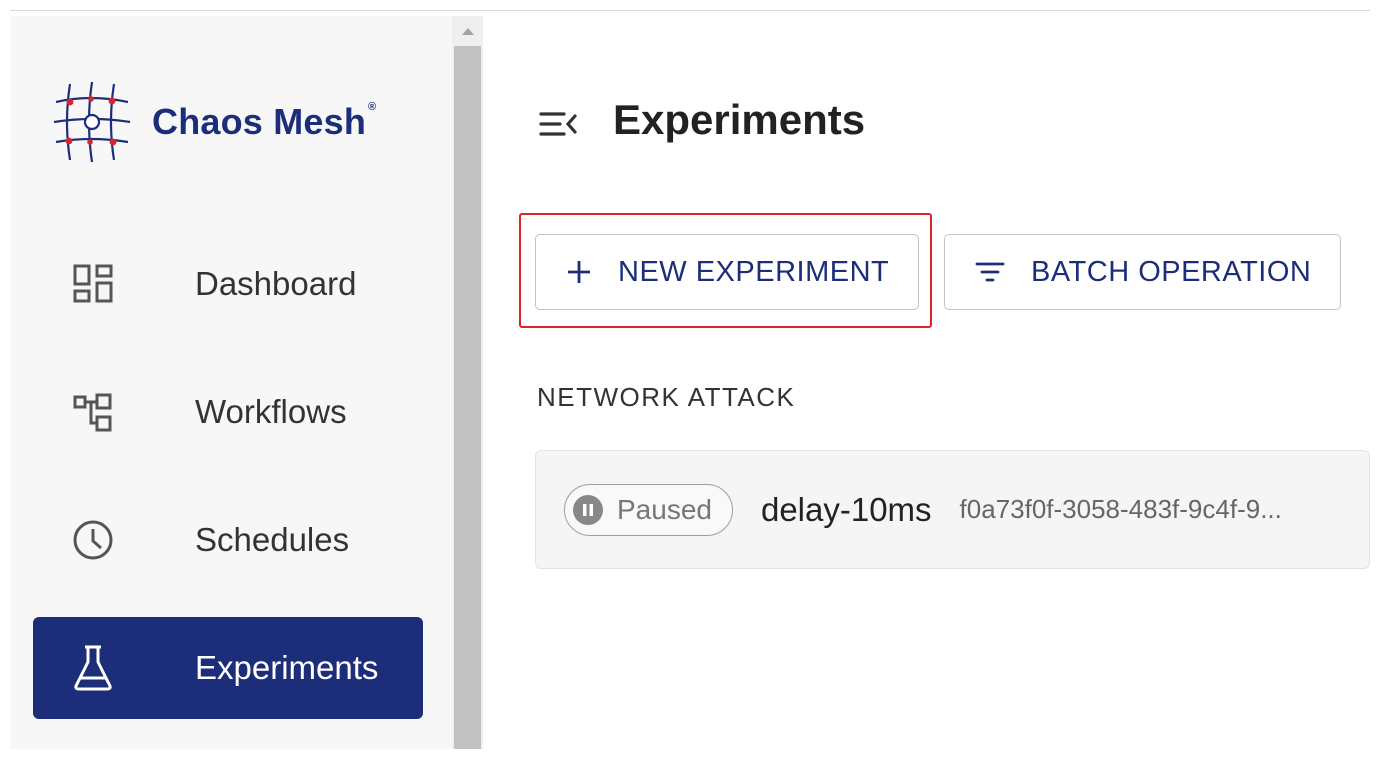 The height and width of the screenshot is (759, 1400). What do you see at coordinates (93, 668) in the screenshot?
I see `flask-icon` at bounding box center [93, 668].